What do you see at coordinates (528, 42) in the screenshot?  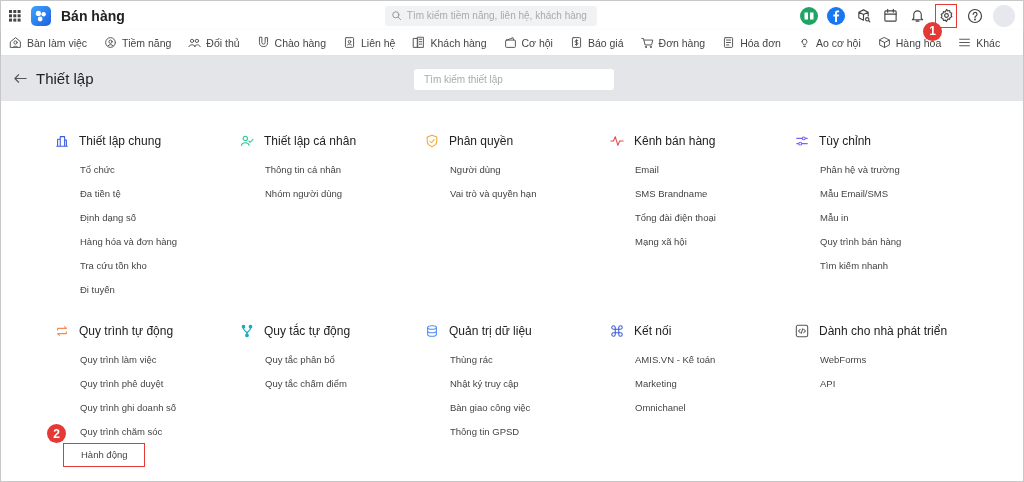 I see `nav-tab: Cơ hội` at bounding box center [528, 42].